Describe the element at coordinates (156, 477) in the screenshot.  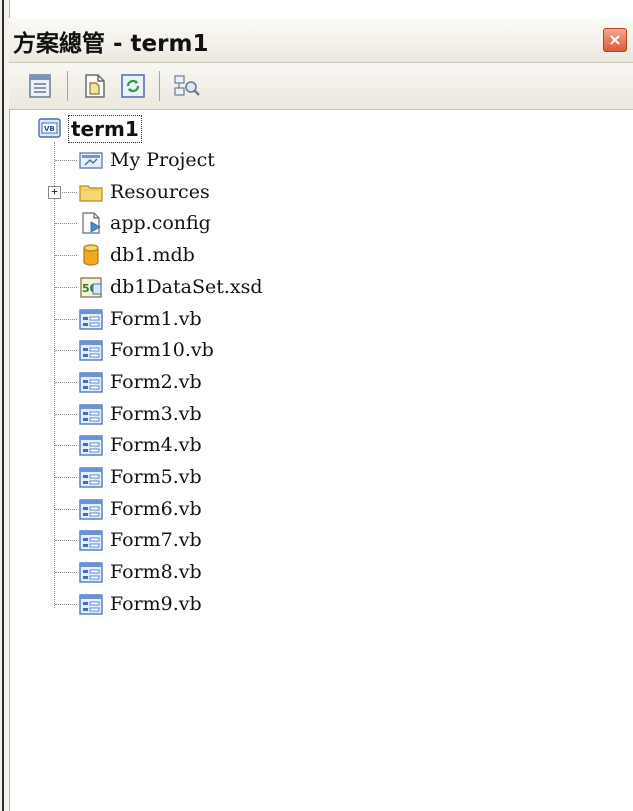
I see `tree-item-label: Form5.vb` at that location.